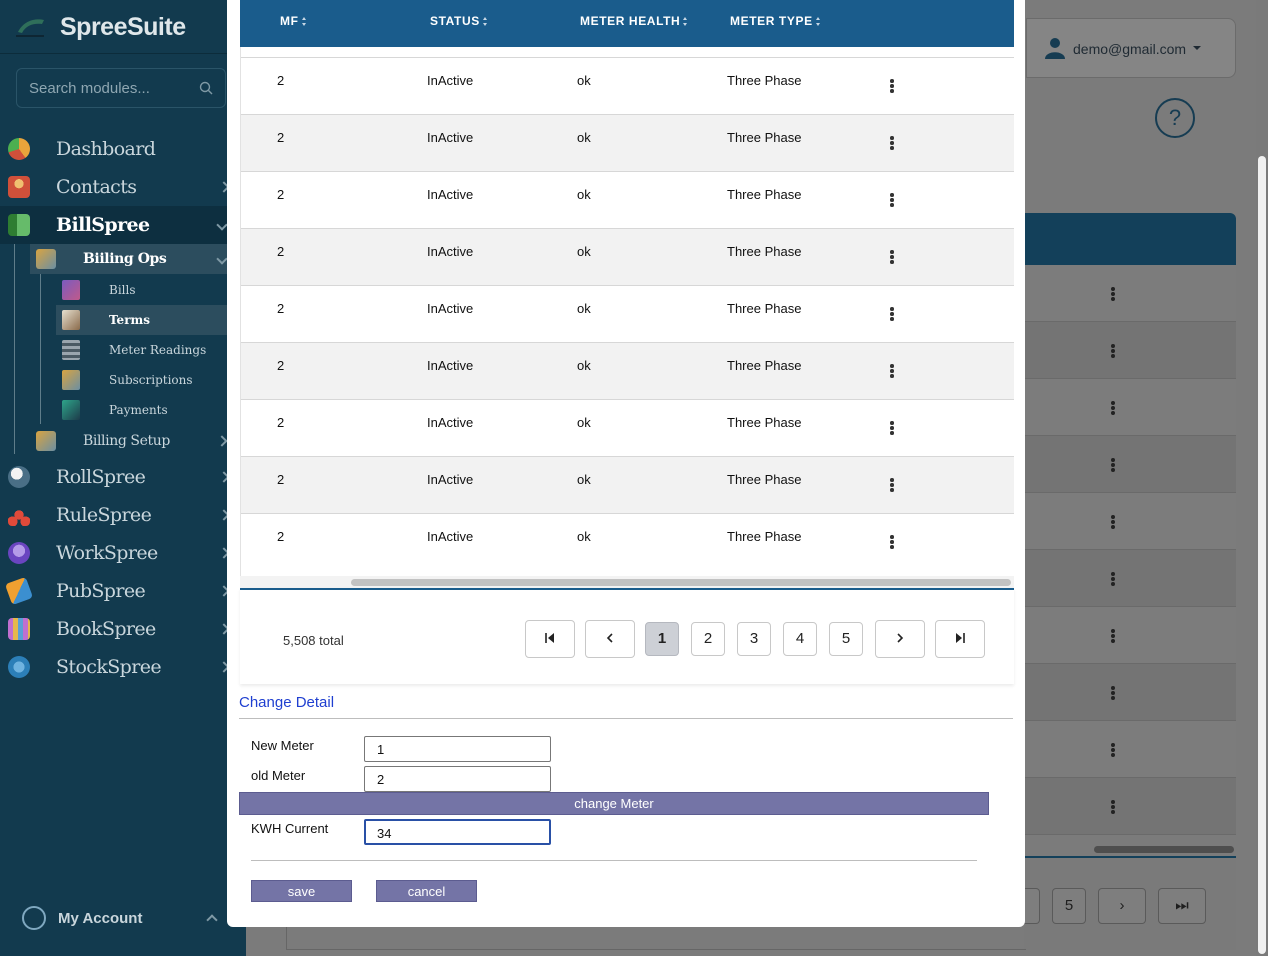 This screenshot has width=1268, height=956. What do you see at coordinates (754, 639) in the screenshot?
I see `page-3-button: 3` at bounding box center [754, 639].